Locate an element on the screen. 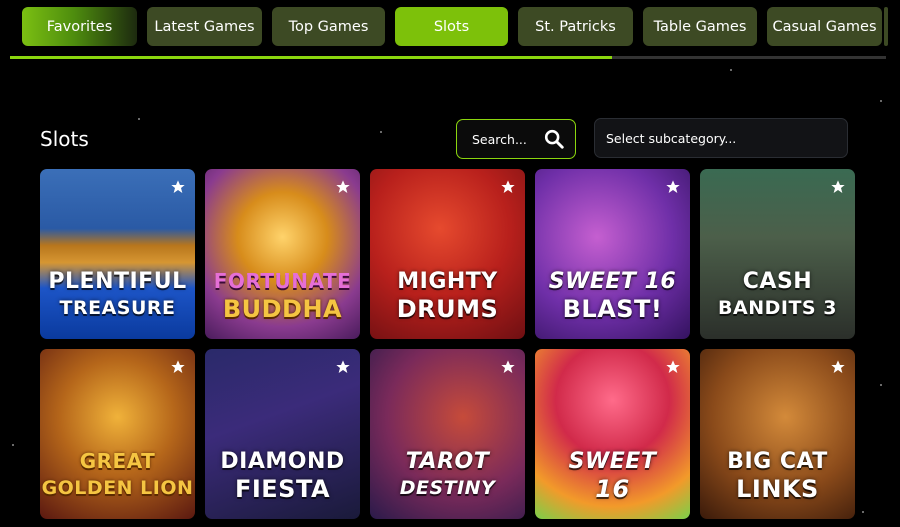 The width and height of the screenshot is (900, 527). game-title-line2: BUDDHA is located at coordinates (282, 309).